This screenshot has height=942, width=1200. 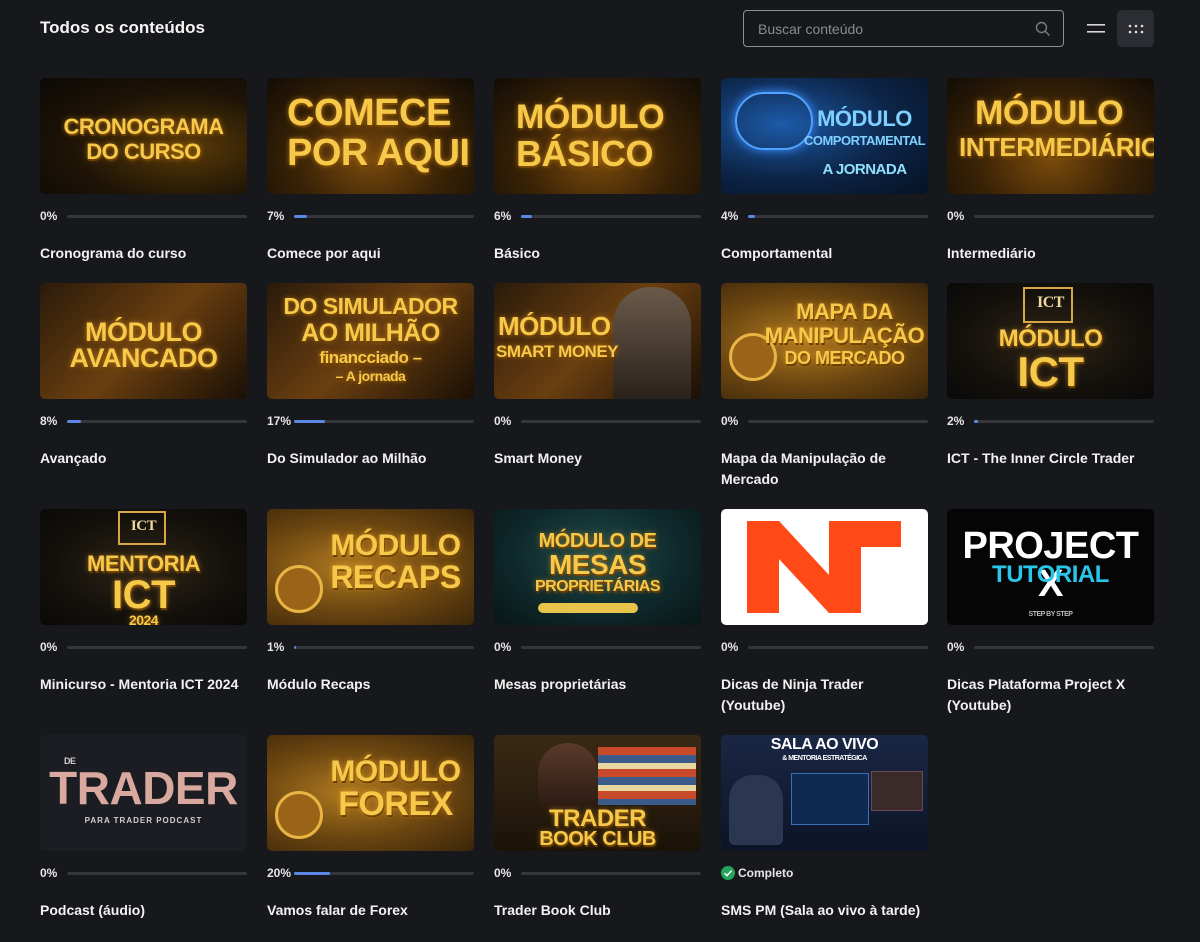 I want to click on card-title: ICT - The Inner Circle Trader, so click(x=1050, y=458).